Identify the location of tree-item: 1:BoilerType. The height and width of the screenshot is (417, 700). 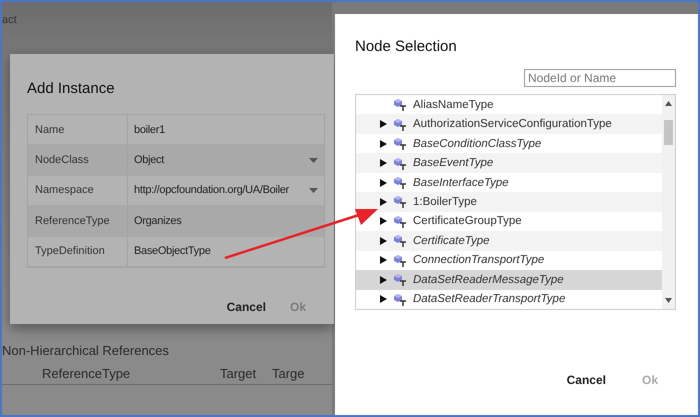
(509, 202).